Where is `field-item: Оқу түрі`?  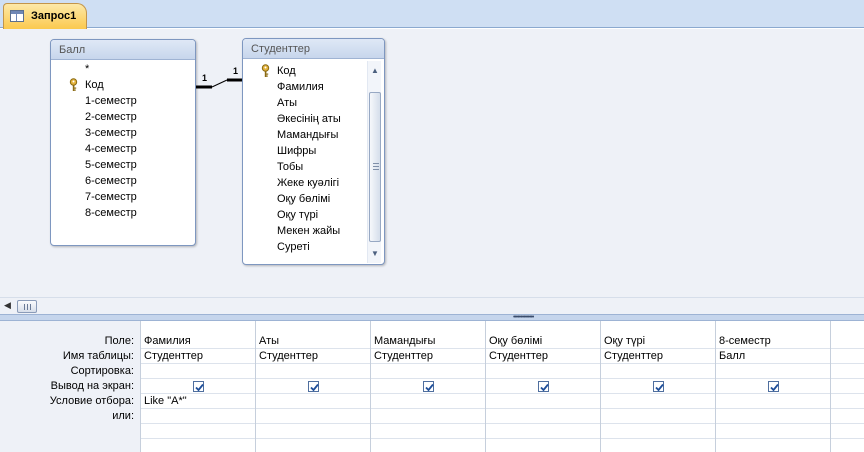 field-item: Оқу түрі is located at coordinates (297, 215).